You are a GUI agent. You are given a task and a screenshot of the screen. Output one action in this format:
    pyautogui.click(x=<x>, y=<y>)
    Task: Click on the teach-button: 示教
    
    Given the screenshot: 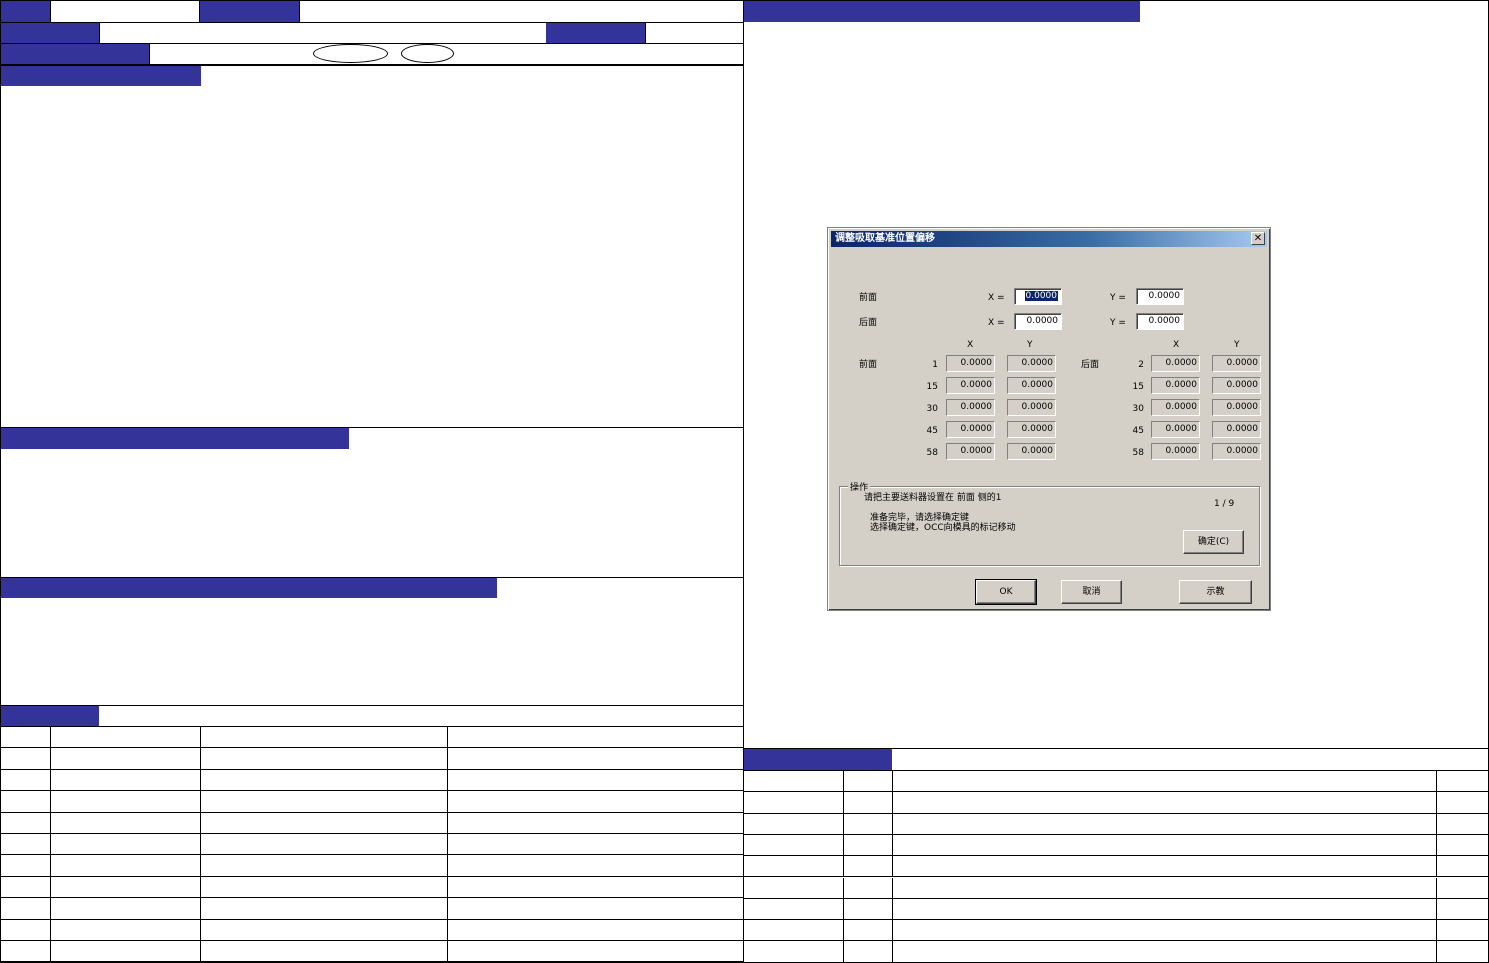 What is the action you would take?
    pyautogui.click(x=1215, y=592)
    